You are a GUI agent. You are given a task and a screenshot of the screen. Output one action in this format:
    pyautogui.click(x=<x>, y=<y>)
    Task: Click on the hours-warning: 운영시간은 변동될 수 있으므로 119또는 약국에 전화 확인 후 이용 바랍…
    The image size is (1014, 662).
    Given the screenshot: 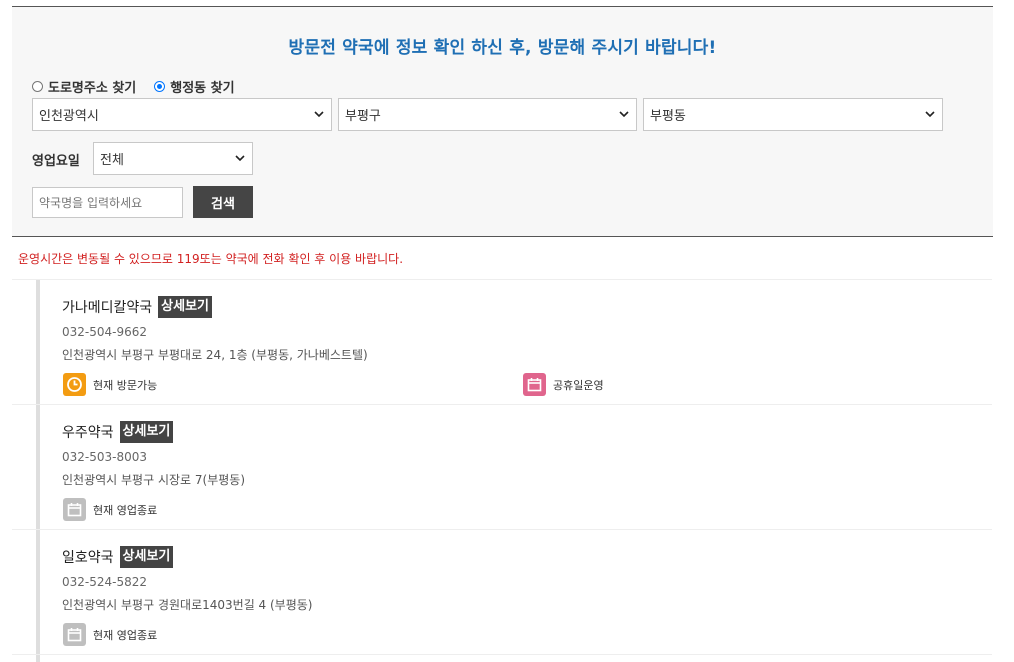 What is the action you would take?
    pyautogui.click(x=211, y=259)
    